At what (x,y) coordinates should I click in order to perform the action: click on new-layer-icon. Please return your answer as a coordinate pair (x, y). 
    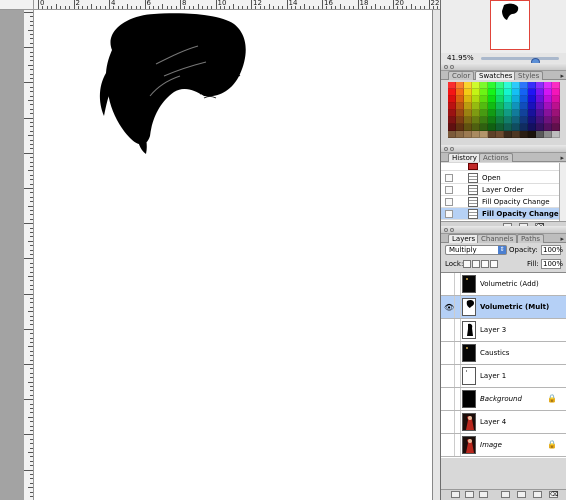
    Looking at the image, I should click on (537, 494).